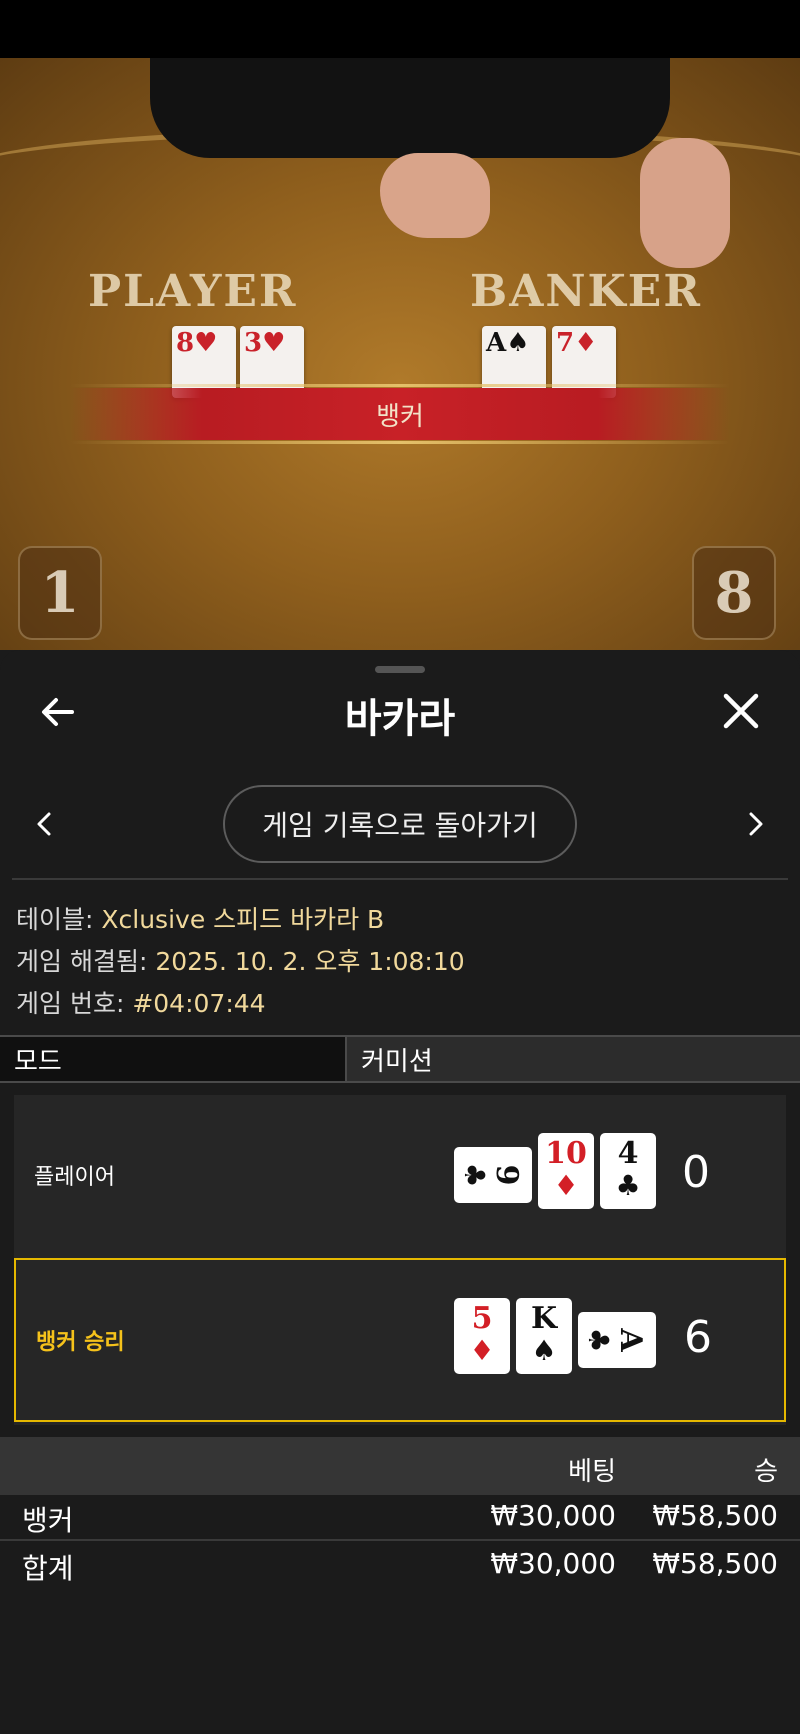 This screenshot has height=1734, width=800. What do you see at coordinates (199, 1003) in the screenshot?
I see `game-number-value: #04:07:44` at bounding box center [199, 1003].